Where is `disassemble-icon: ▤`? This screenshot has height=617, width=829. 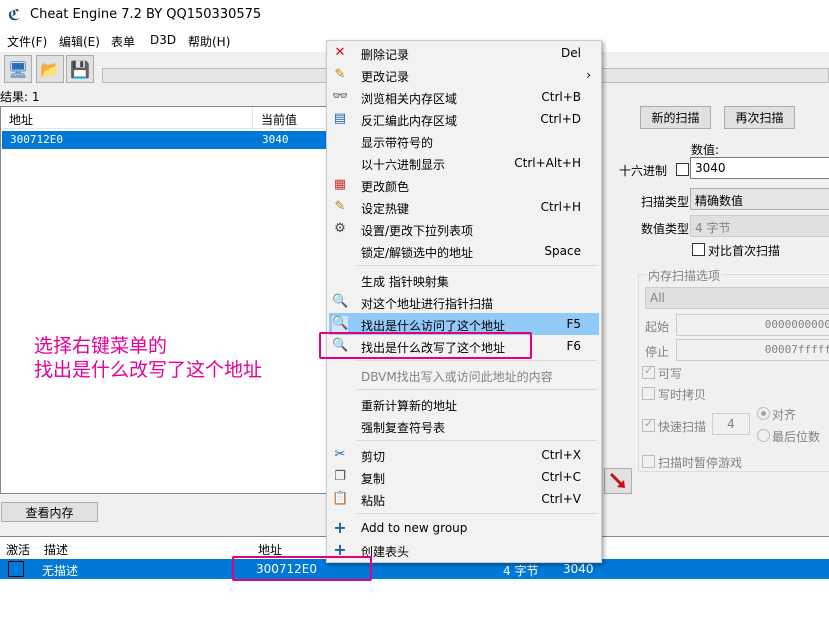 disassemble-icon: ▤ is located at coordinates (340, 118).